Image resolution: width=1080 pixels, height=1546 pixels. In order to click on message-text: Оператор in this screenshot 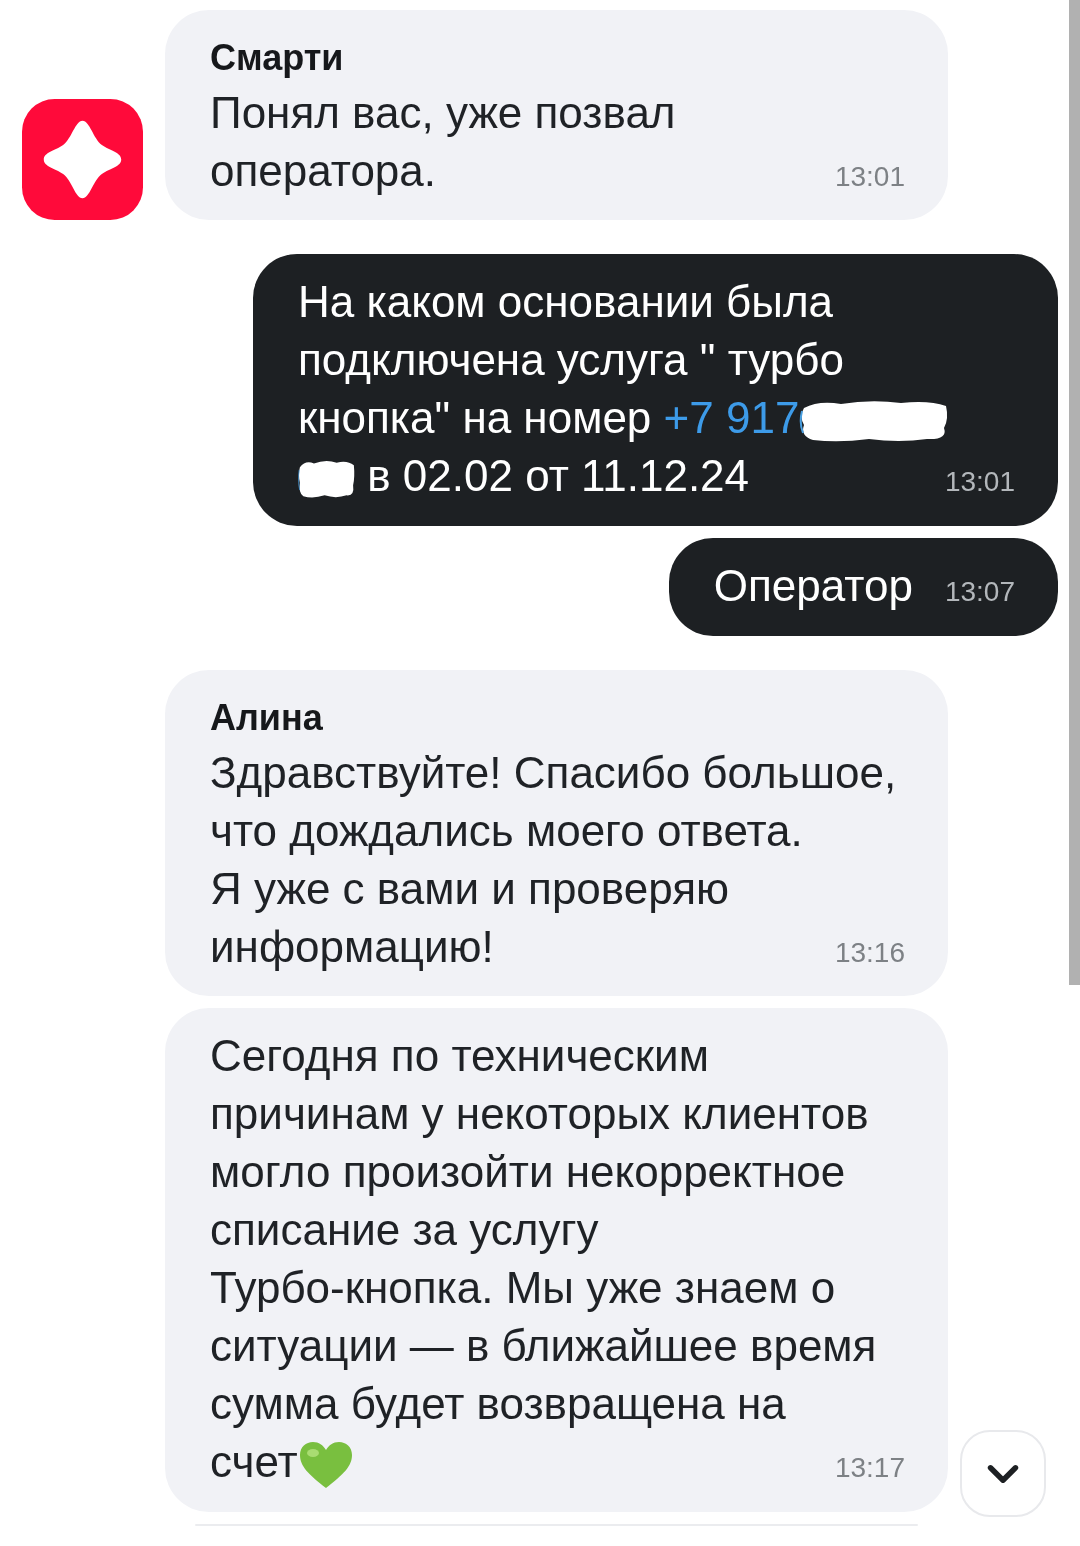, I will do `click(813, 586)`.